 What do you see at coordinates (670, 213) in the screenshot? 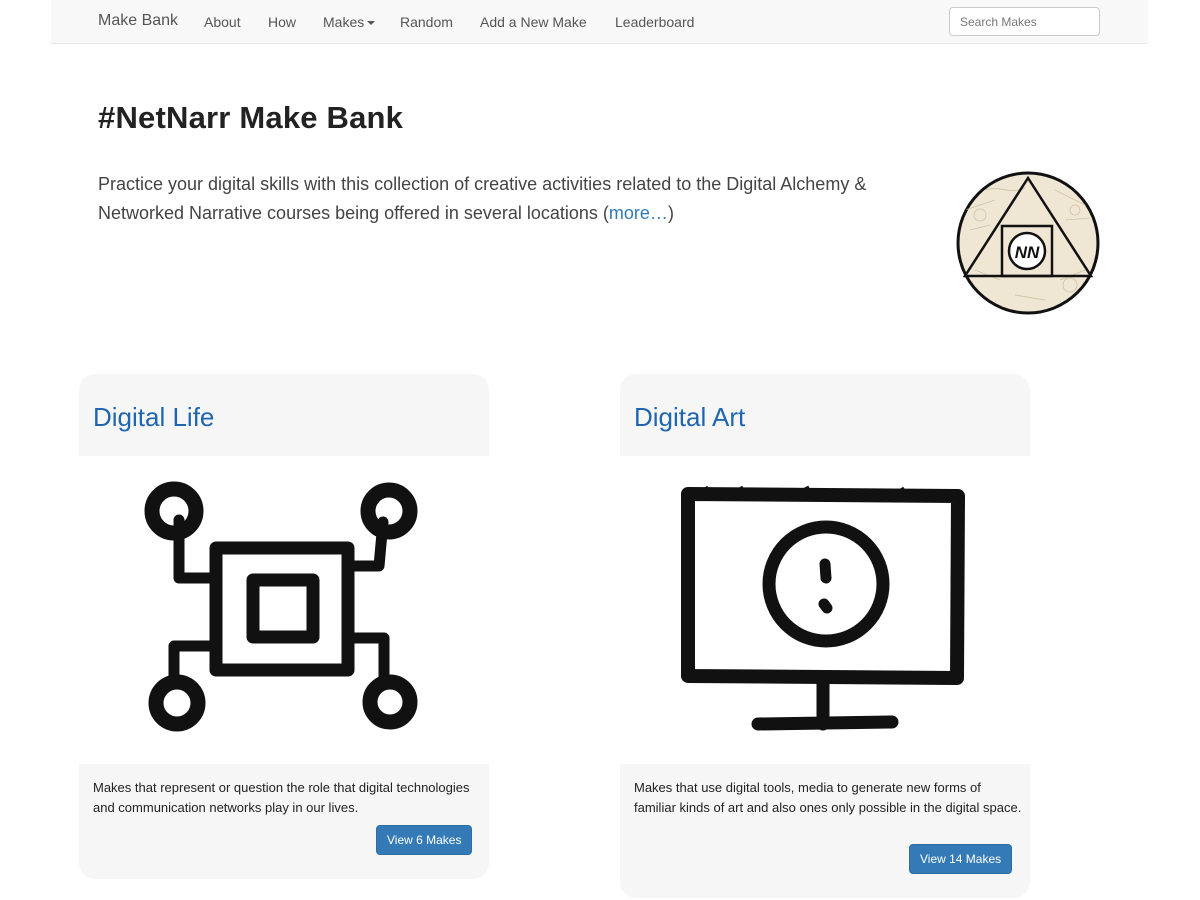
I see `intro-text-end: )` at bounding box center [670, 213].